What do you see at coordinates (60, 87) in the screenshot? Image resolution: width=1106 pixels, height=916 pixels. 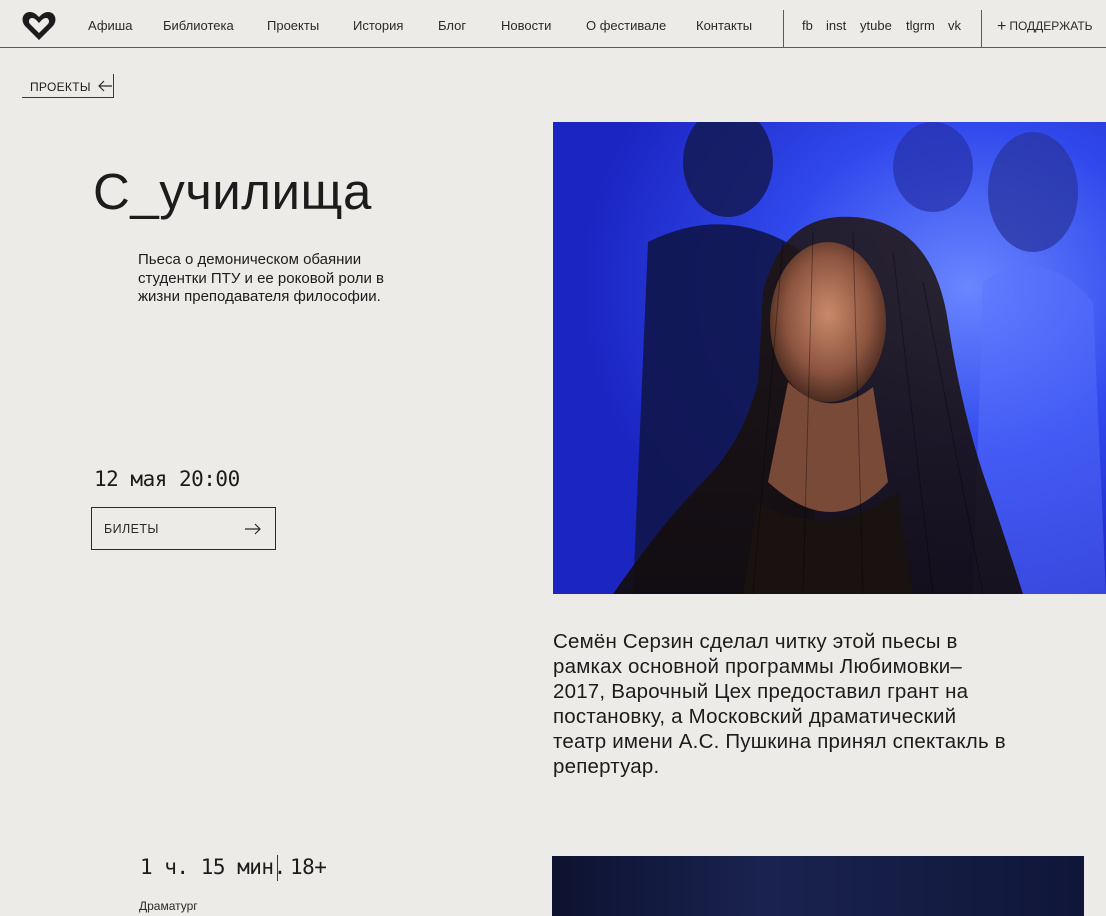 I see `back-label: ПРОЕКТЫ` at bounding box center [60, 87].